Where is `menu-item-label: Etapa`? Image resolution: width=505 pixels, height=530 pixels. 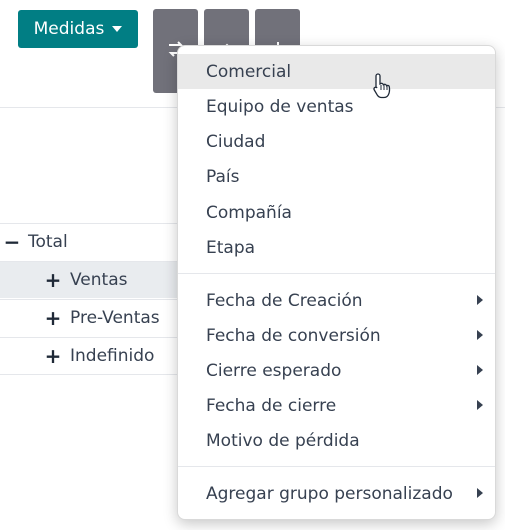
menu-item-label: Etapa is located at coordinates (231, 247).